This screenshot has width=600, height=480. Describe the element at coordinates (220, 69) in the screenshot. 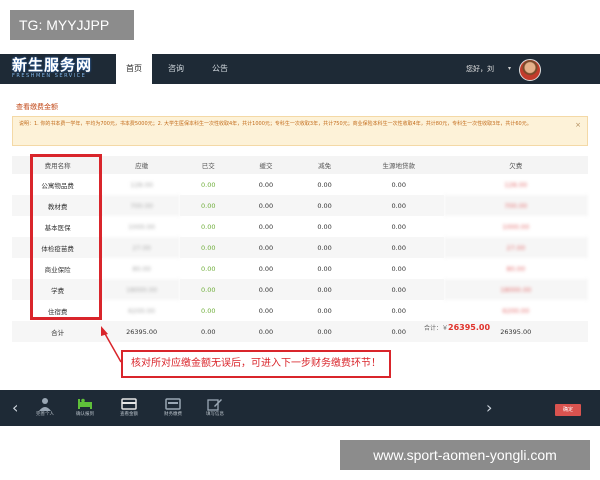

I see `tab-notice: 公告` at that location.